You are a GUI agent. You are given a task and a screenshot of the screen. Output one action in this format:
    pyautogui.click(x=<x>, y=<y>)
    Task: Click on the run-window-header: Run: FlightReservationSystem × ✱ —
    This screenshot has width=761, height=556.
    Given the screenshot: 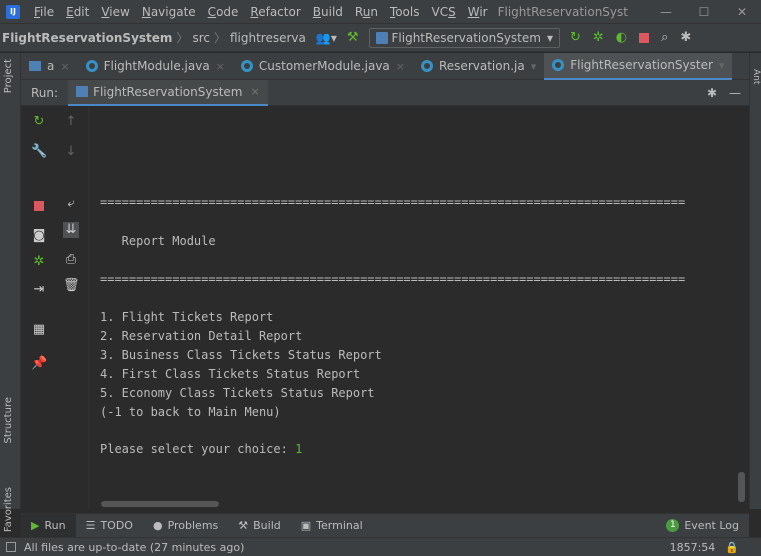 What is the action you would take?
    pyautogui.click(x=385, y=92)
    